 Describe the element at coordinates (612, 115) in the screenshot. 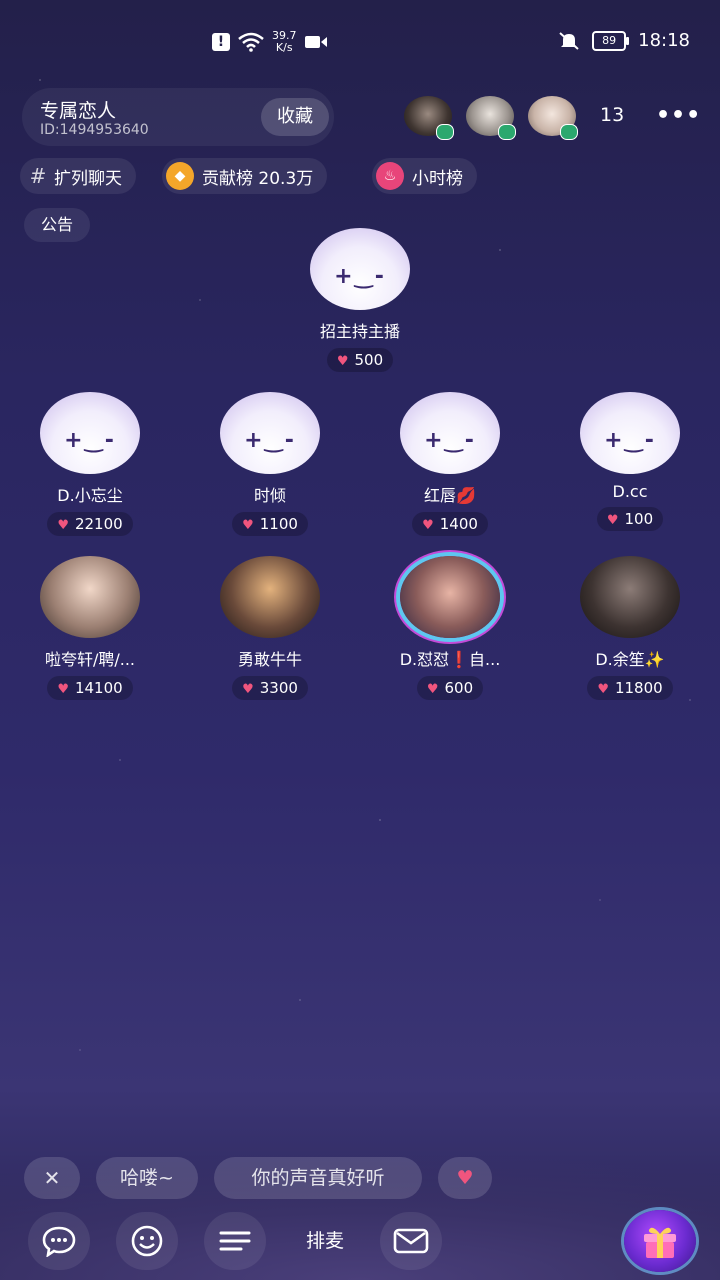

I see `viewer-count: 13` at that location.